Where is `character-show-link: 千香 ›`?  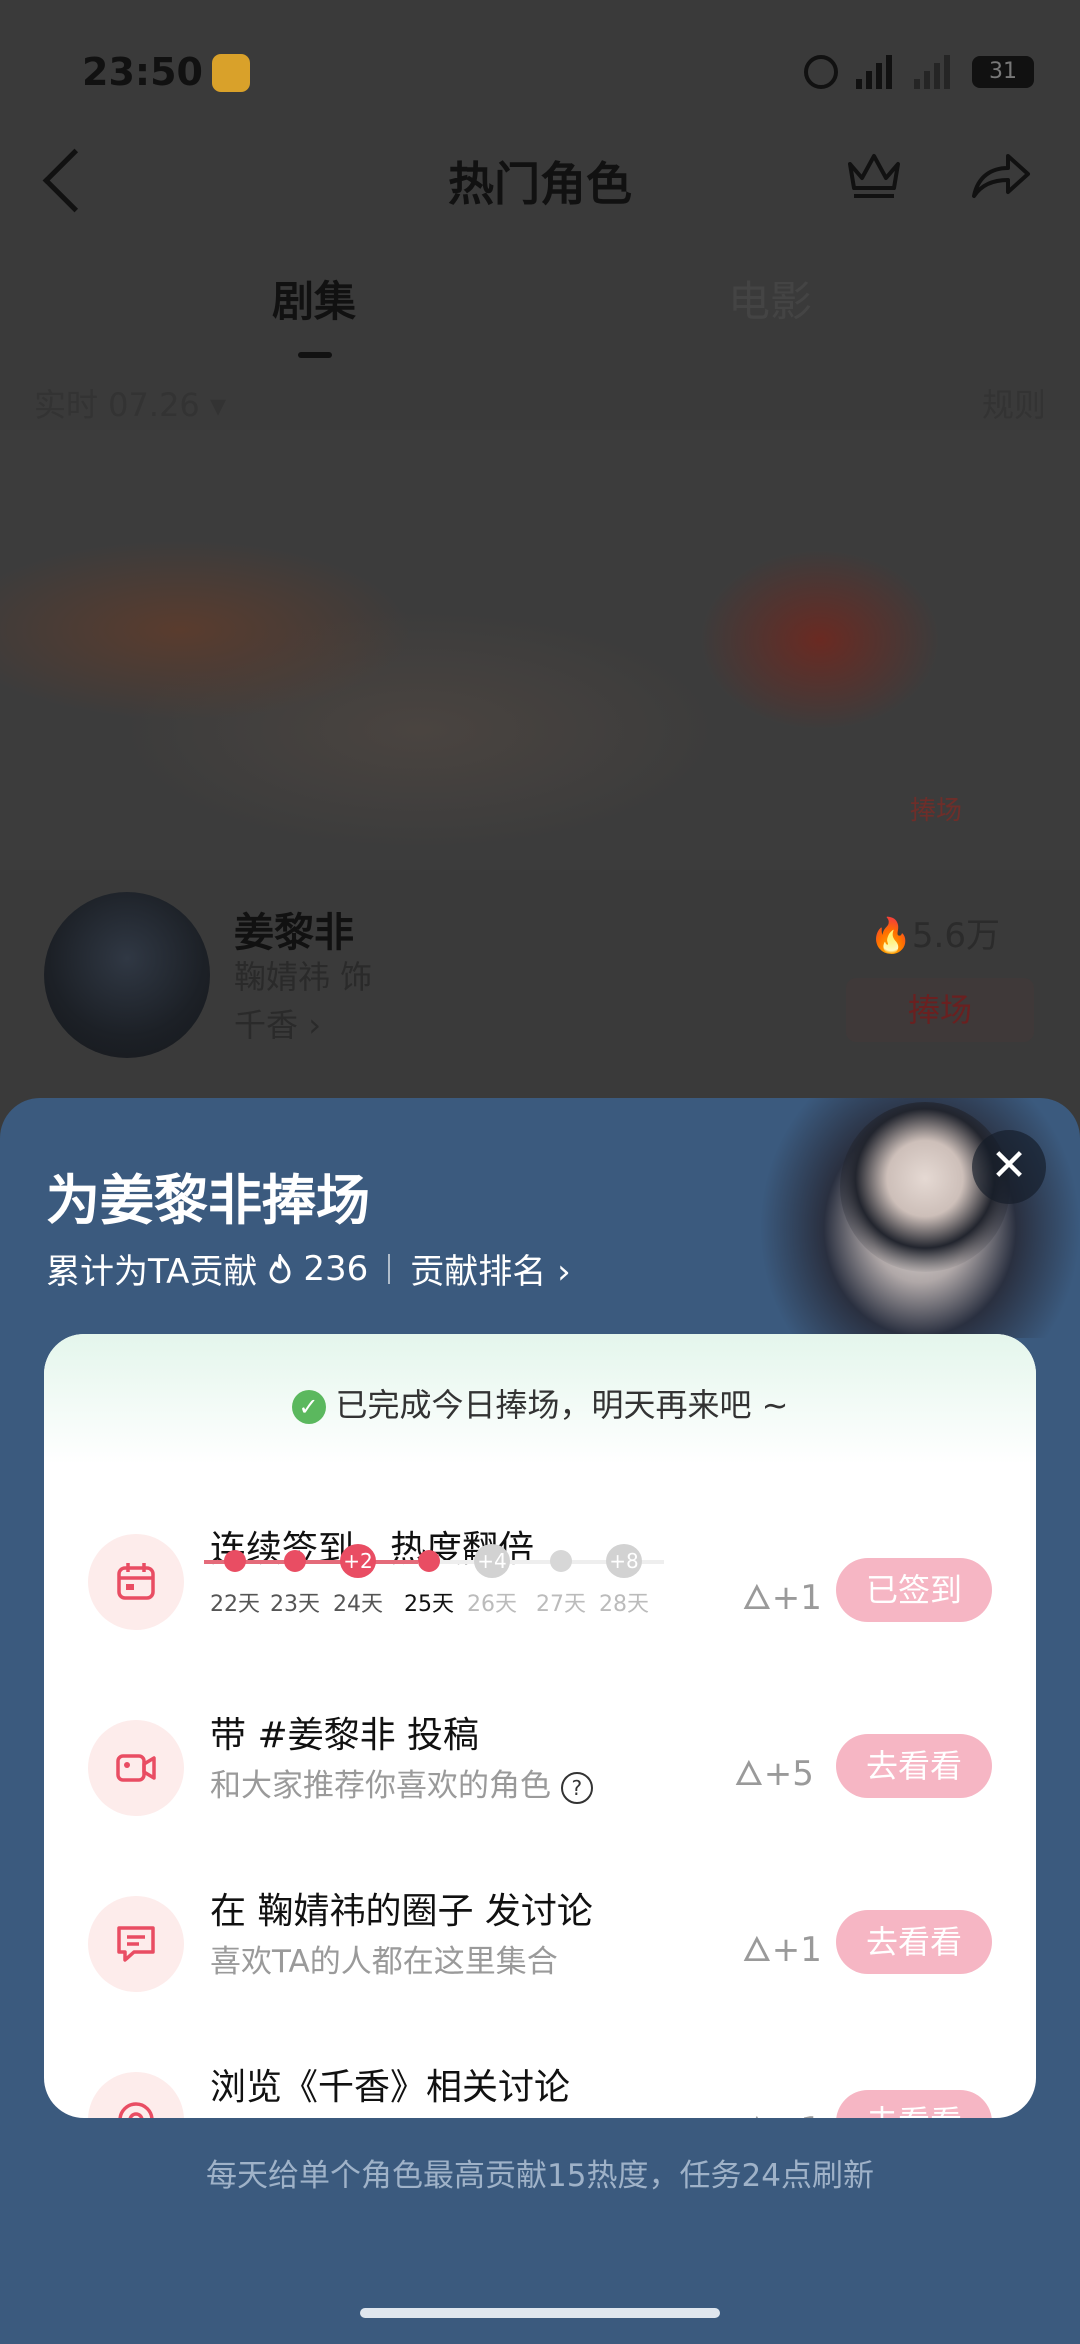
character-show-link: 千香 › is located at coordinates (277, 1023).